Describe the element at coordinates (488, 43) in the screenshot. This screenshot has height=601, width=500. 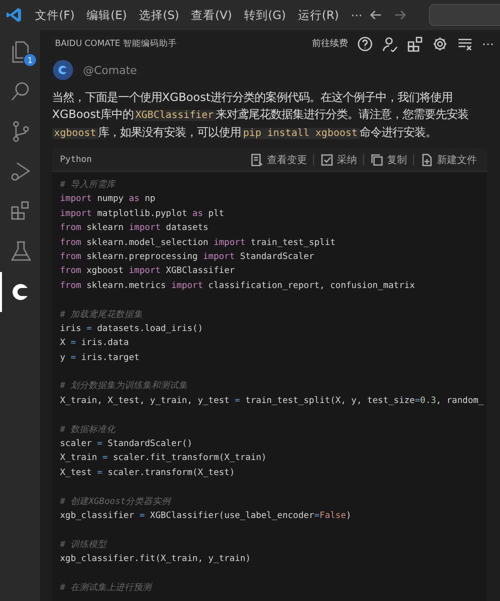
I see `more-actions-button: ⋯` at that location.